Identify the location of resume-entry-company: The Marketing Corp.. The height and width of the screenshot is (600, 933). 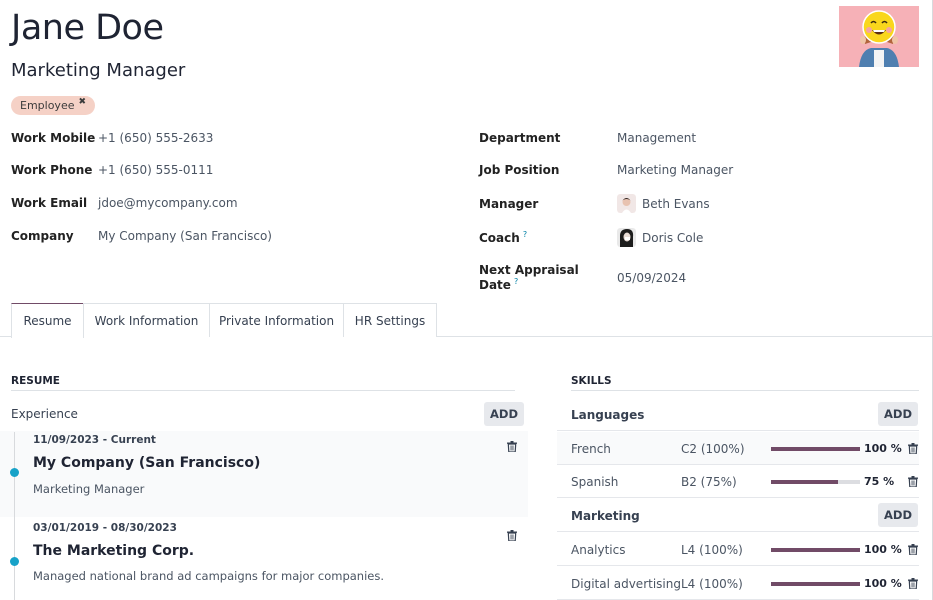
(114, 551).